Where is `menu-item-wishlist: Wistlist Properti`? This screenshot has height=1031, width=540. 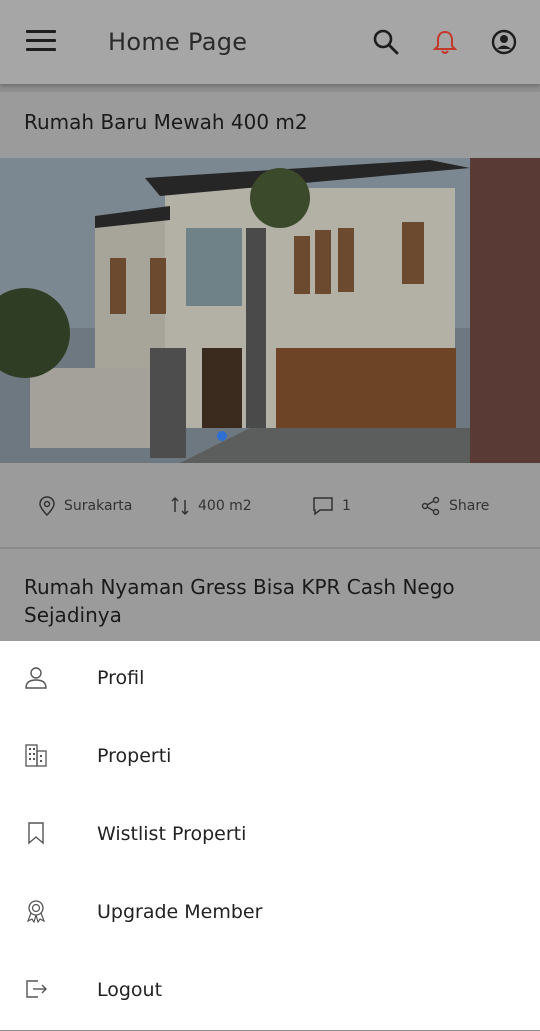
menu-item-wishlist: Wistlist Properti is located at coordinates (270, 836).